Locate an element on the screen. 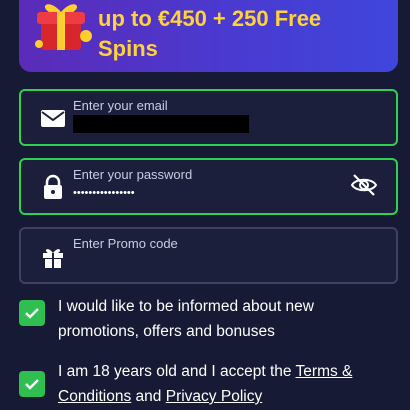  privacy-link: Privacy Policy is located at coordinates (214, 396).